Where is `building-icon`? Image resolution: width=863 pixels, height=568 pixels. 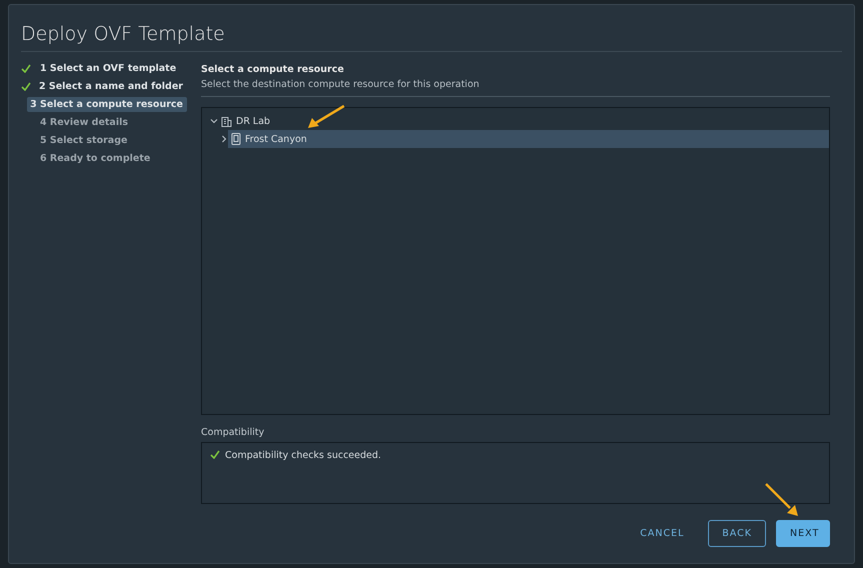 building-icon is located at coordinates (226, 121).